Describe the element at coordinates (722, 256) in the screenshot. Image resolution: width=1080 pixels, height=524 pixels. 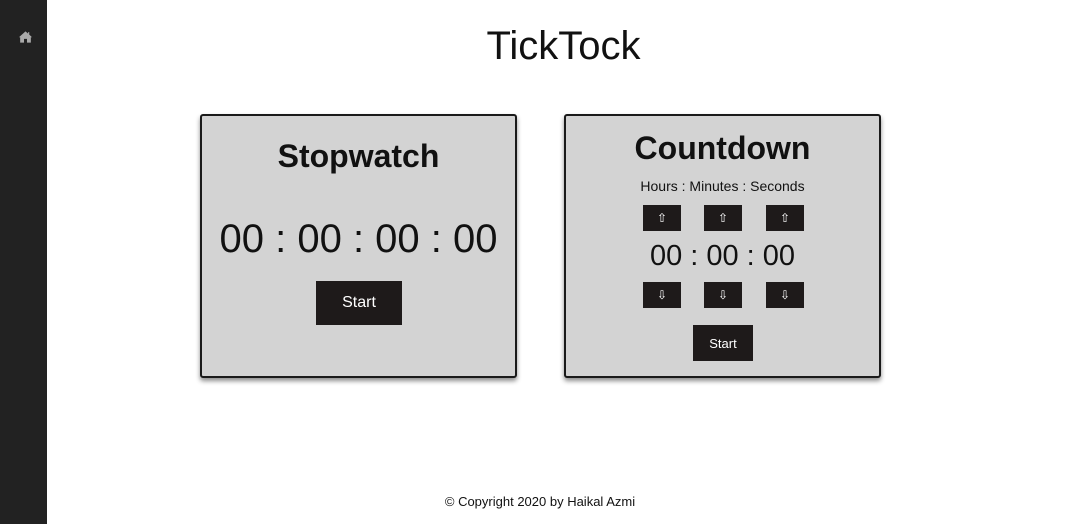
I see `countdown-display: 00 : 00 : 00` at that location.